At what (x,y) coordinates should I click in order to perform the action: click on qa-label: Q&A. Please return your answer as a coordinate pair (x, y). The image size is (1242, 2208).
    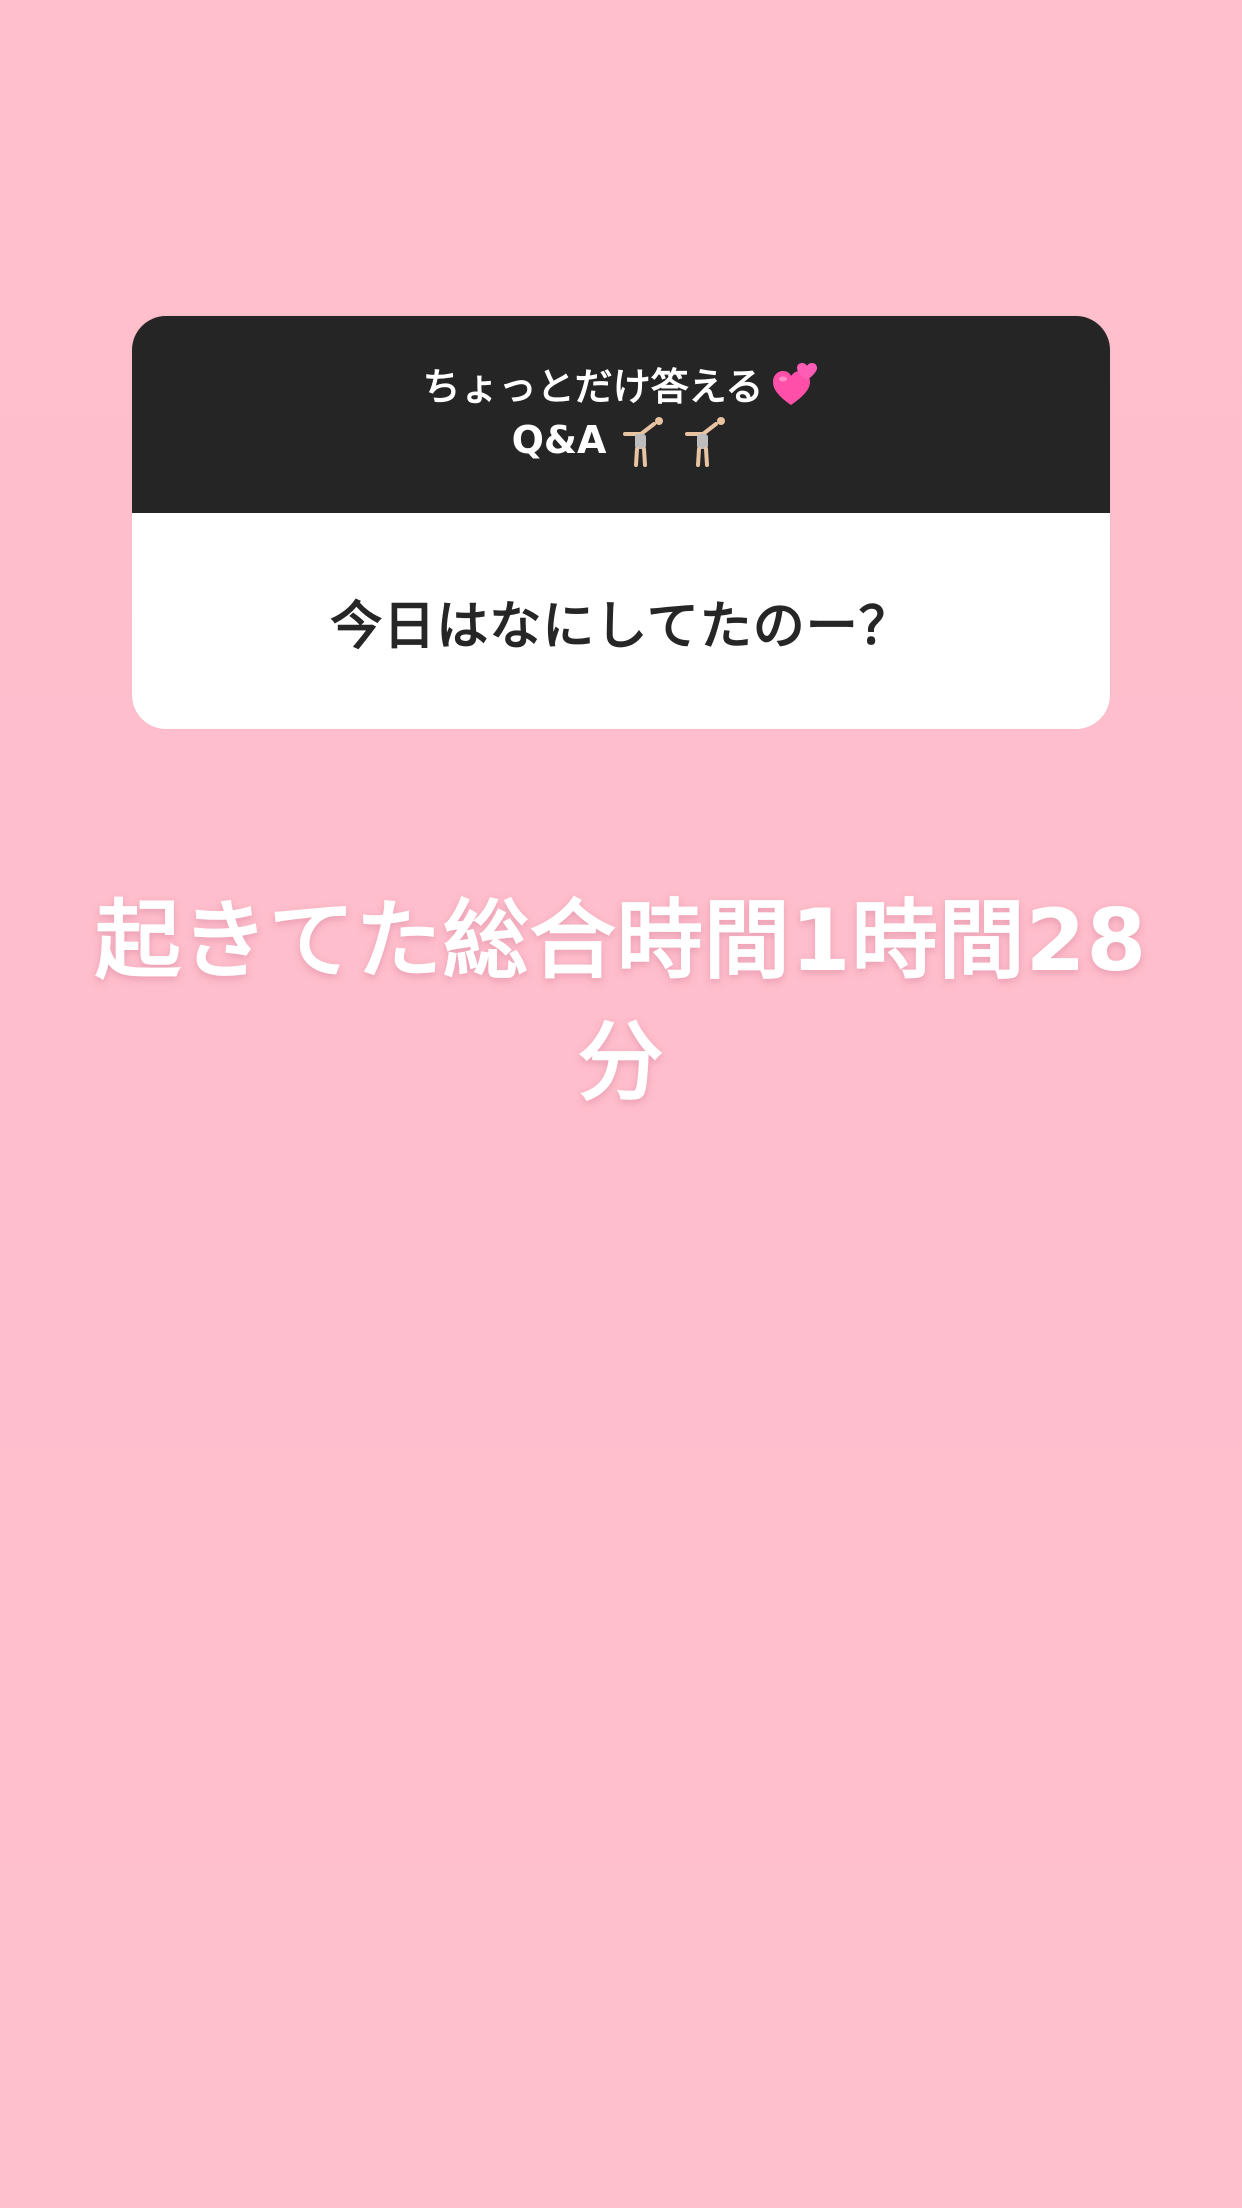
    Looking at the image, I should click on (559, 439).